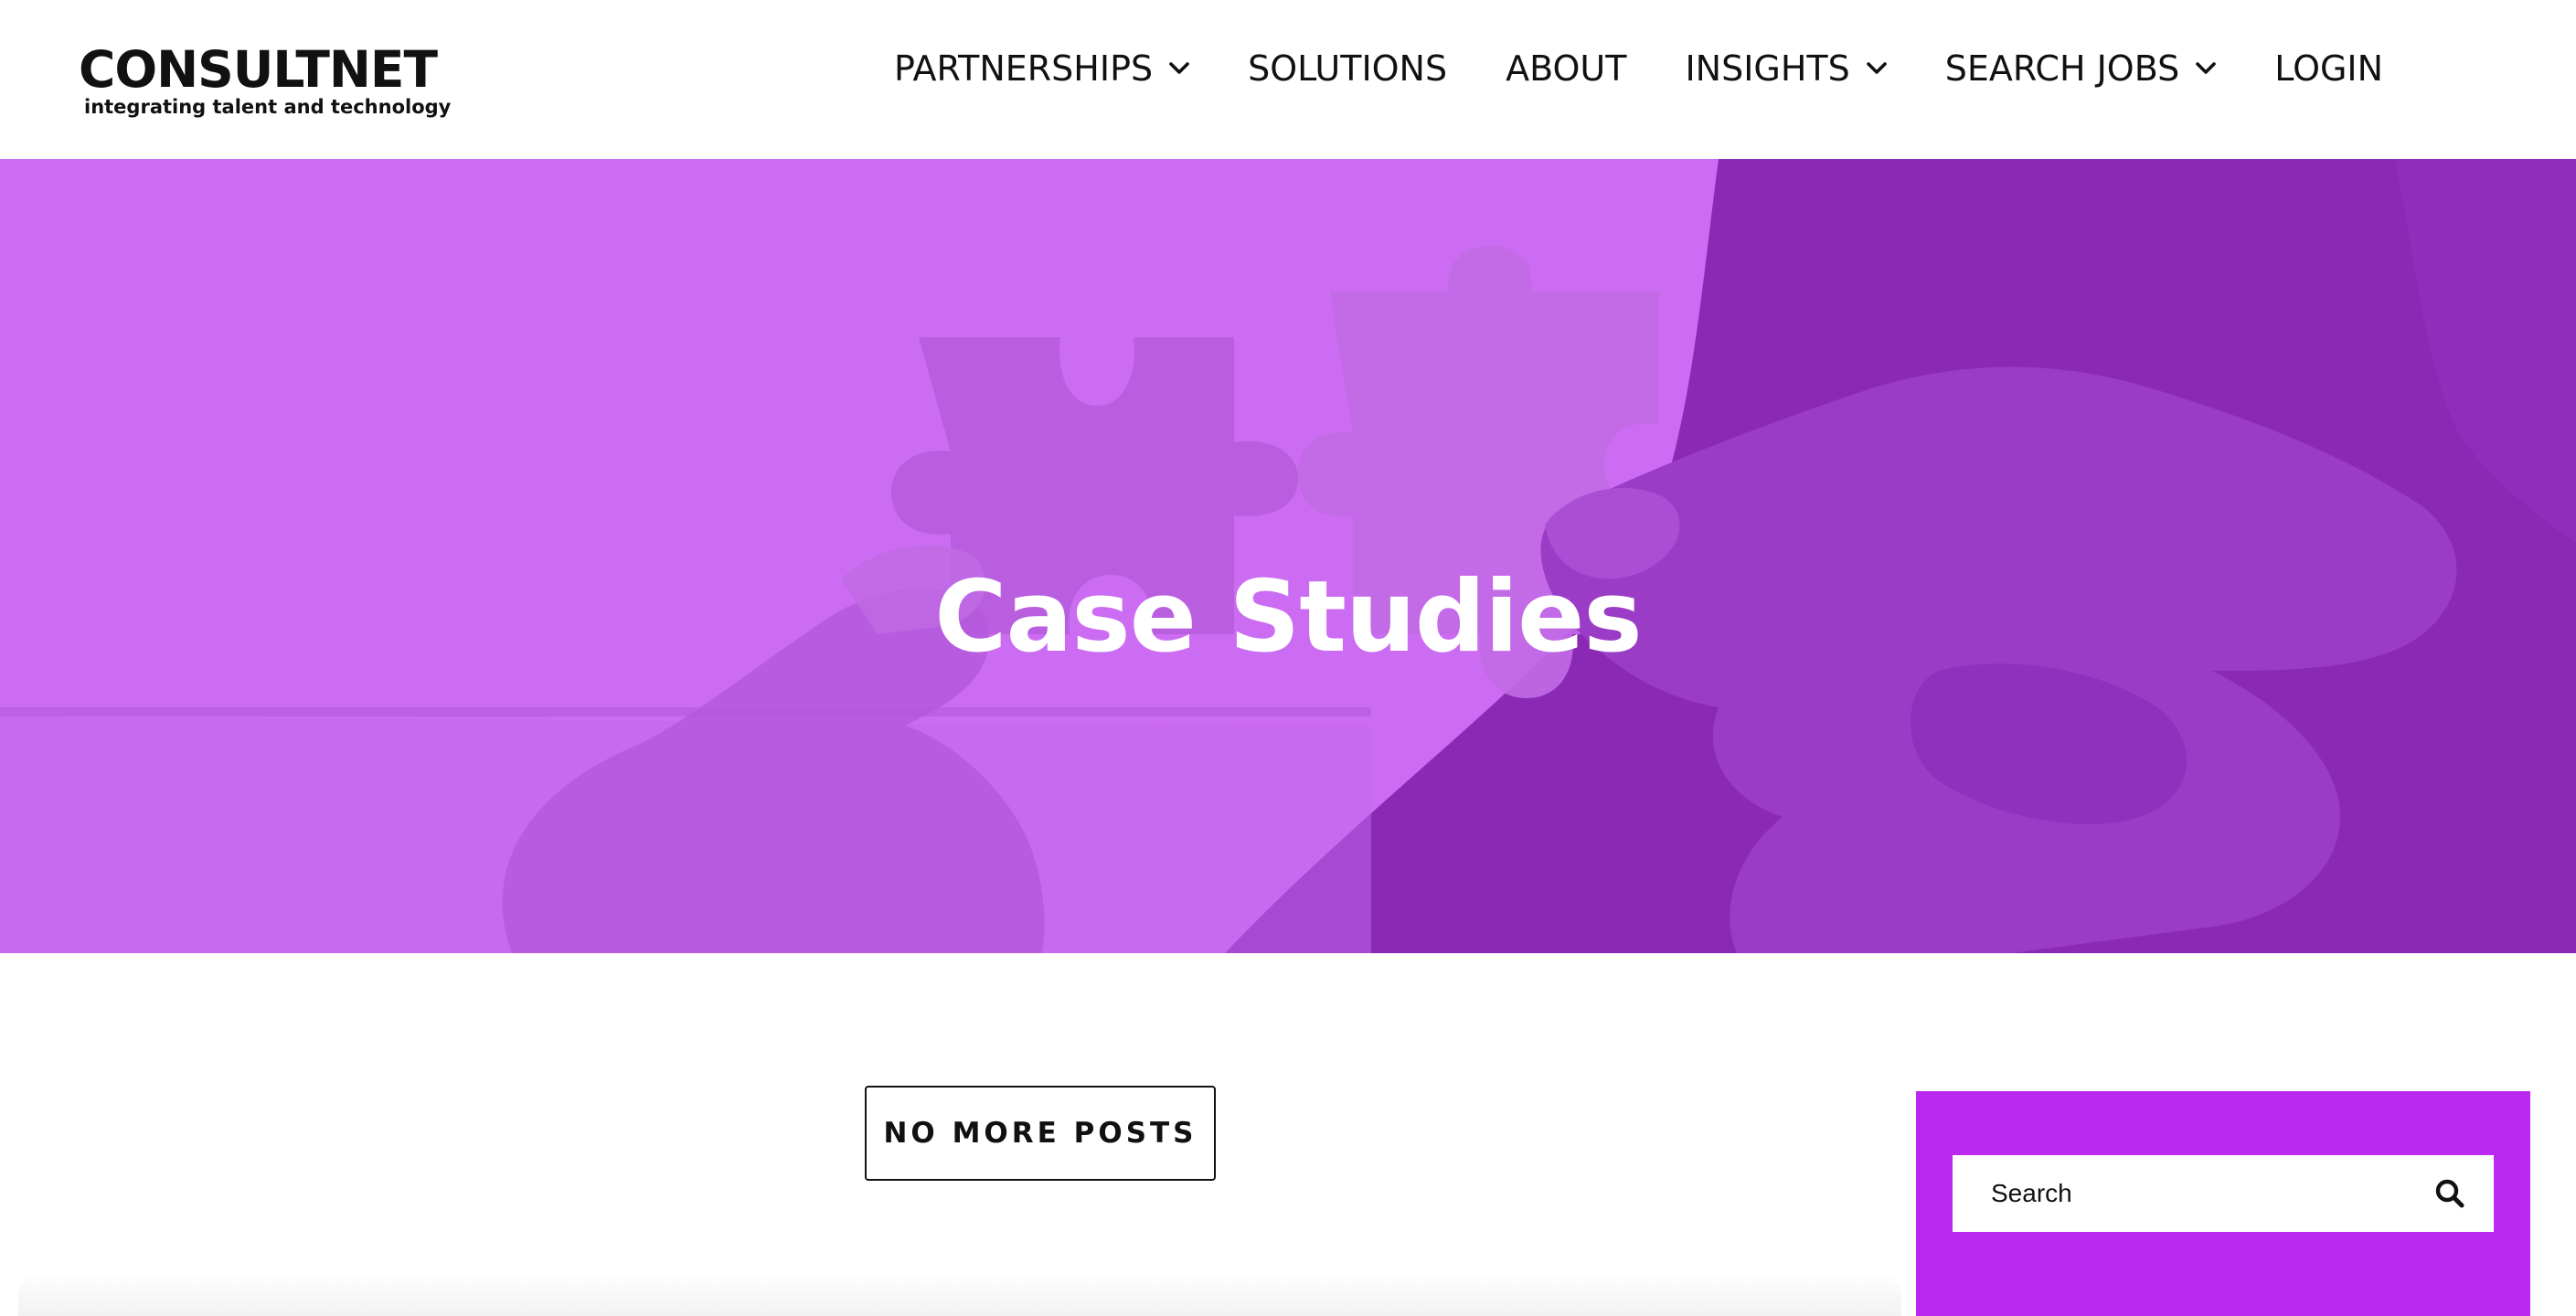  I want to click on nav-item-label: SOLUTIONS, so click(1348, 68).